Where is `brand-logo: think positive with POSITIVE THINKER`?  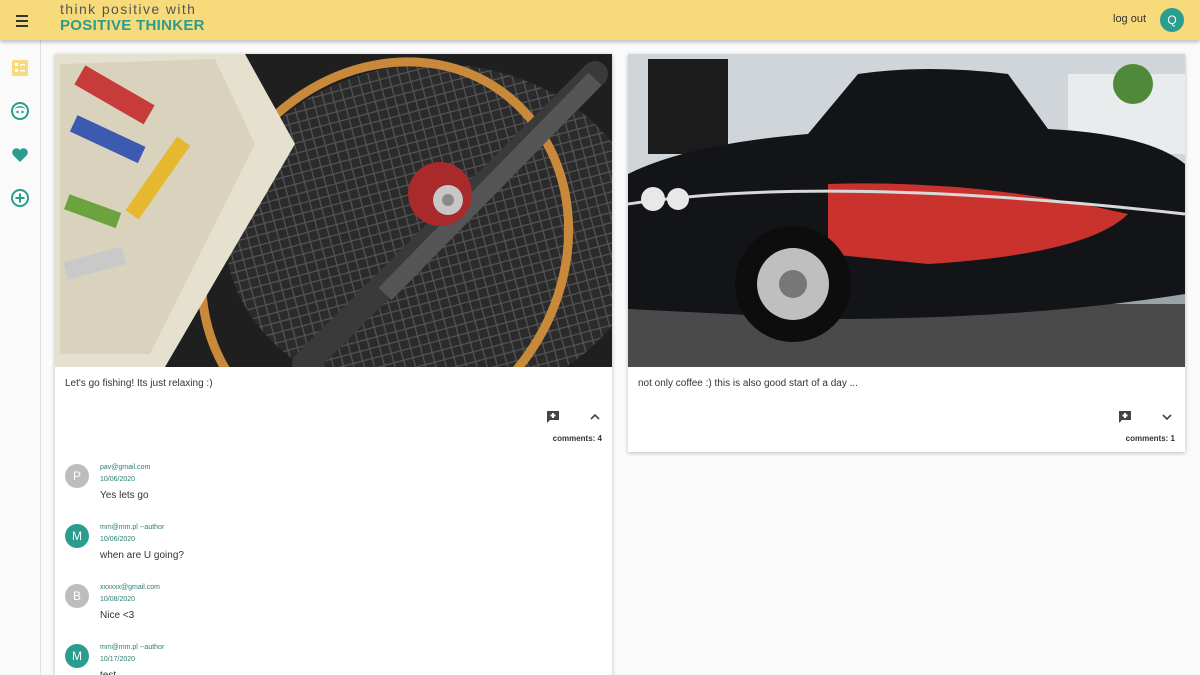
brand-logo: think positive with POSITIVE THINKER is located at coordinates (132, 18).